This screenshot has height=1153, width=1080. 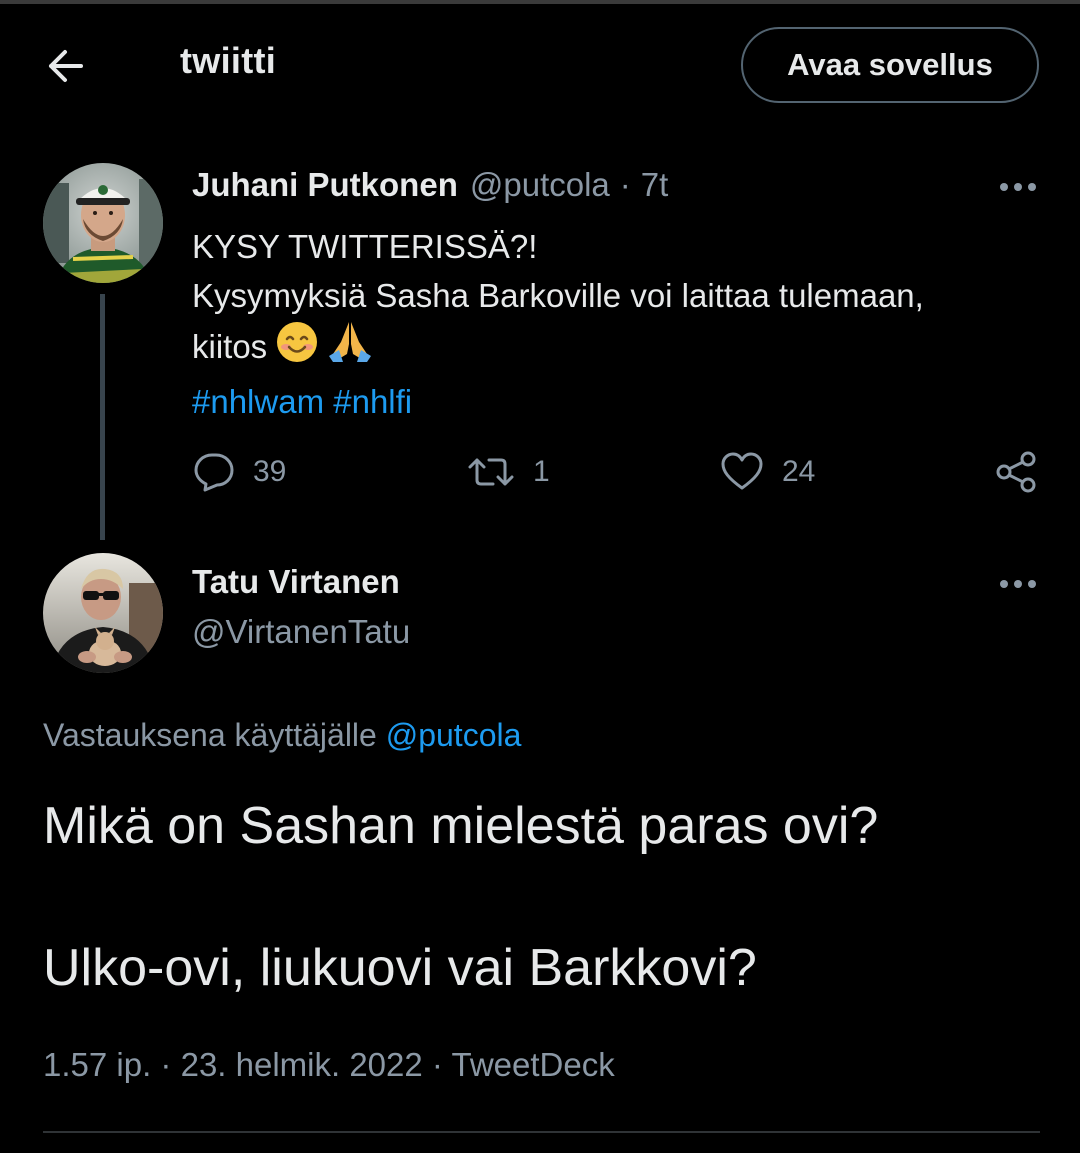 I want to click on tweet-author-name: Juhani Putkonen, so click(x=325, y=185).